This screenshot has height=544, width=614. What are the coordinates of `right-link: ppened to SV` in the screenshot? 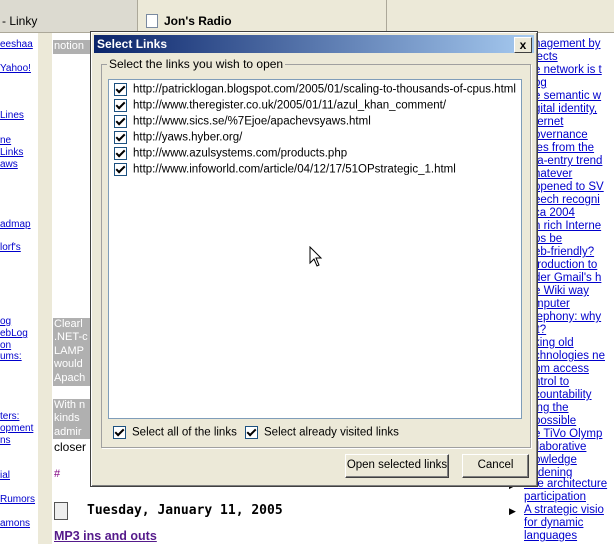 It's located at (569, 187).